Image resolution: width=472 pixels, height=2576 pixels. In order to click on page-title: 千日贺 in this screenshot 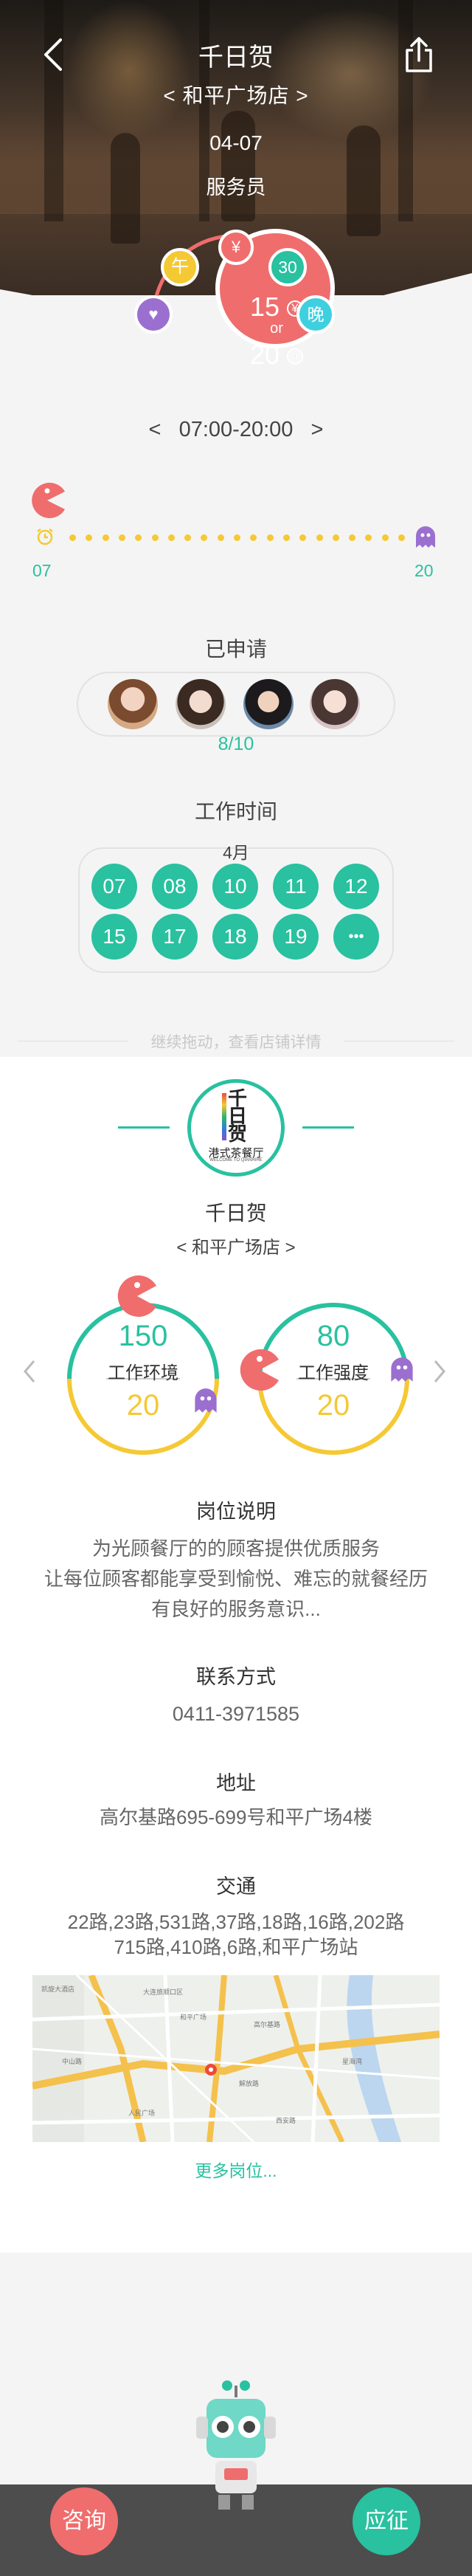, I will do `click(236, 58)`.